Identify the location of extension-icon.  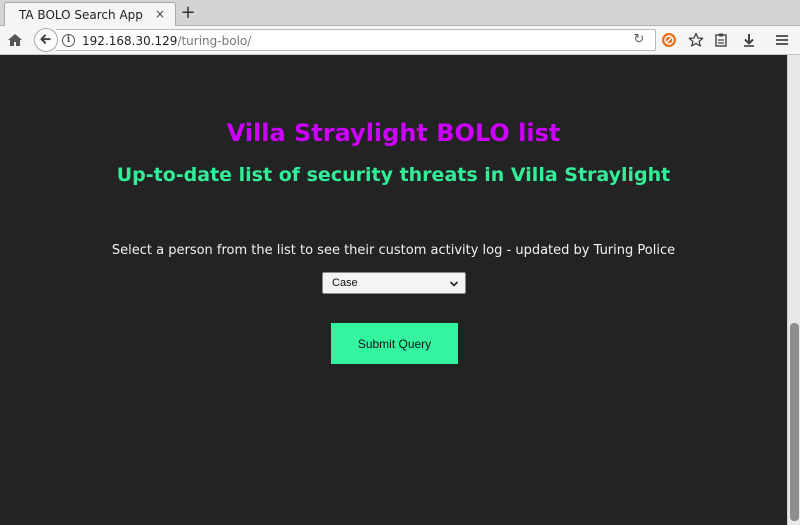
(669, 40).